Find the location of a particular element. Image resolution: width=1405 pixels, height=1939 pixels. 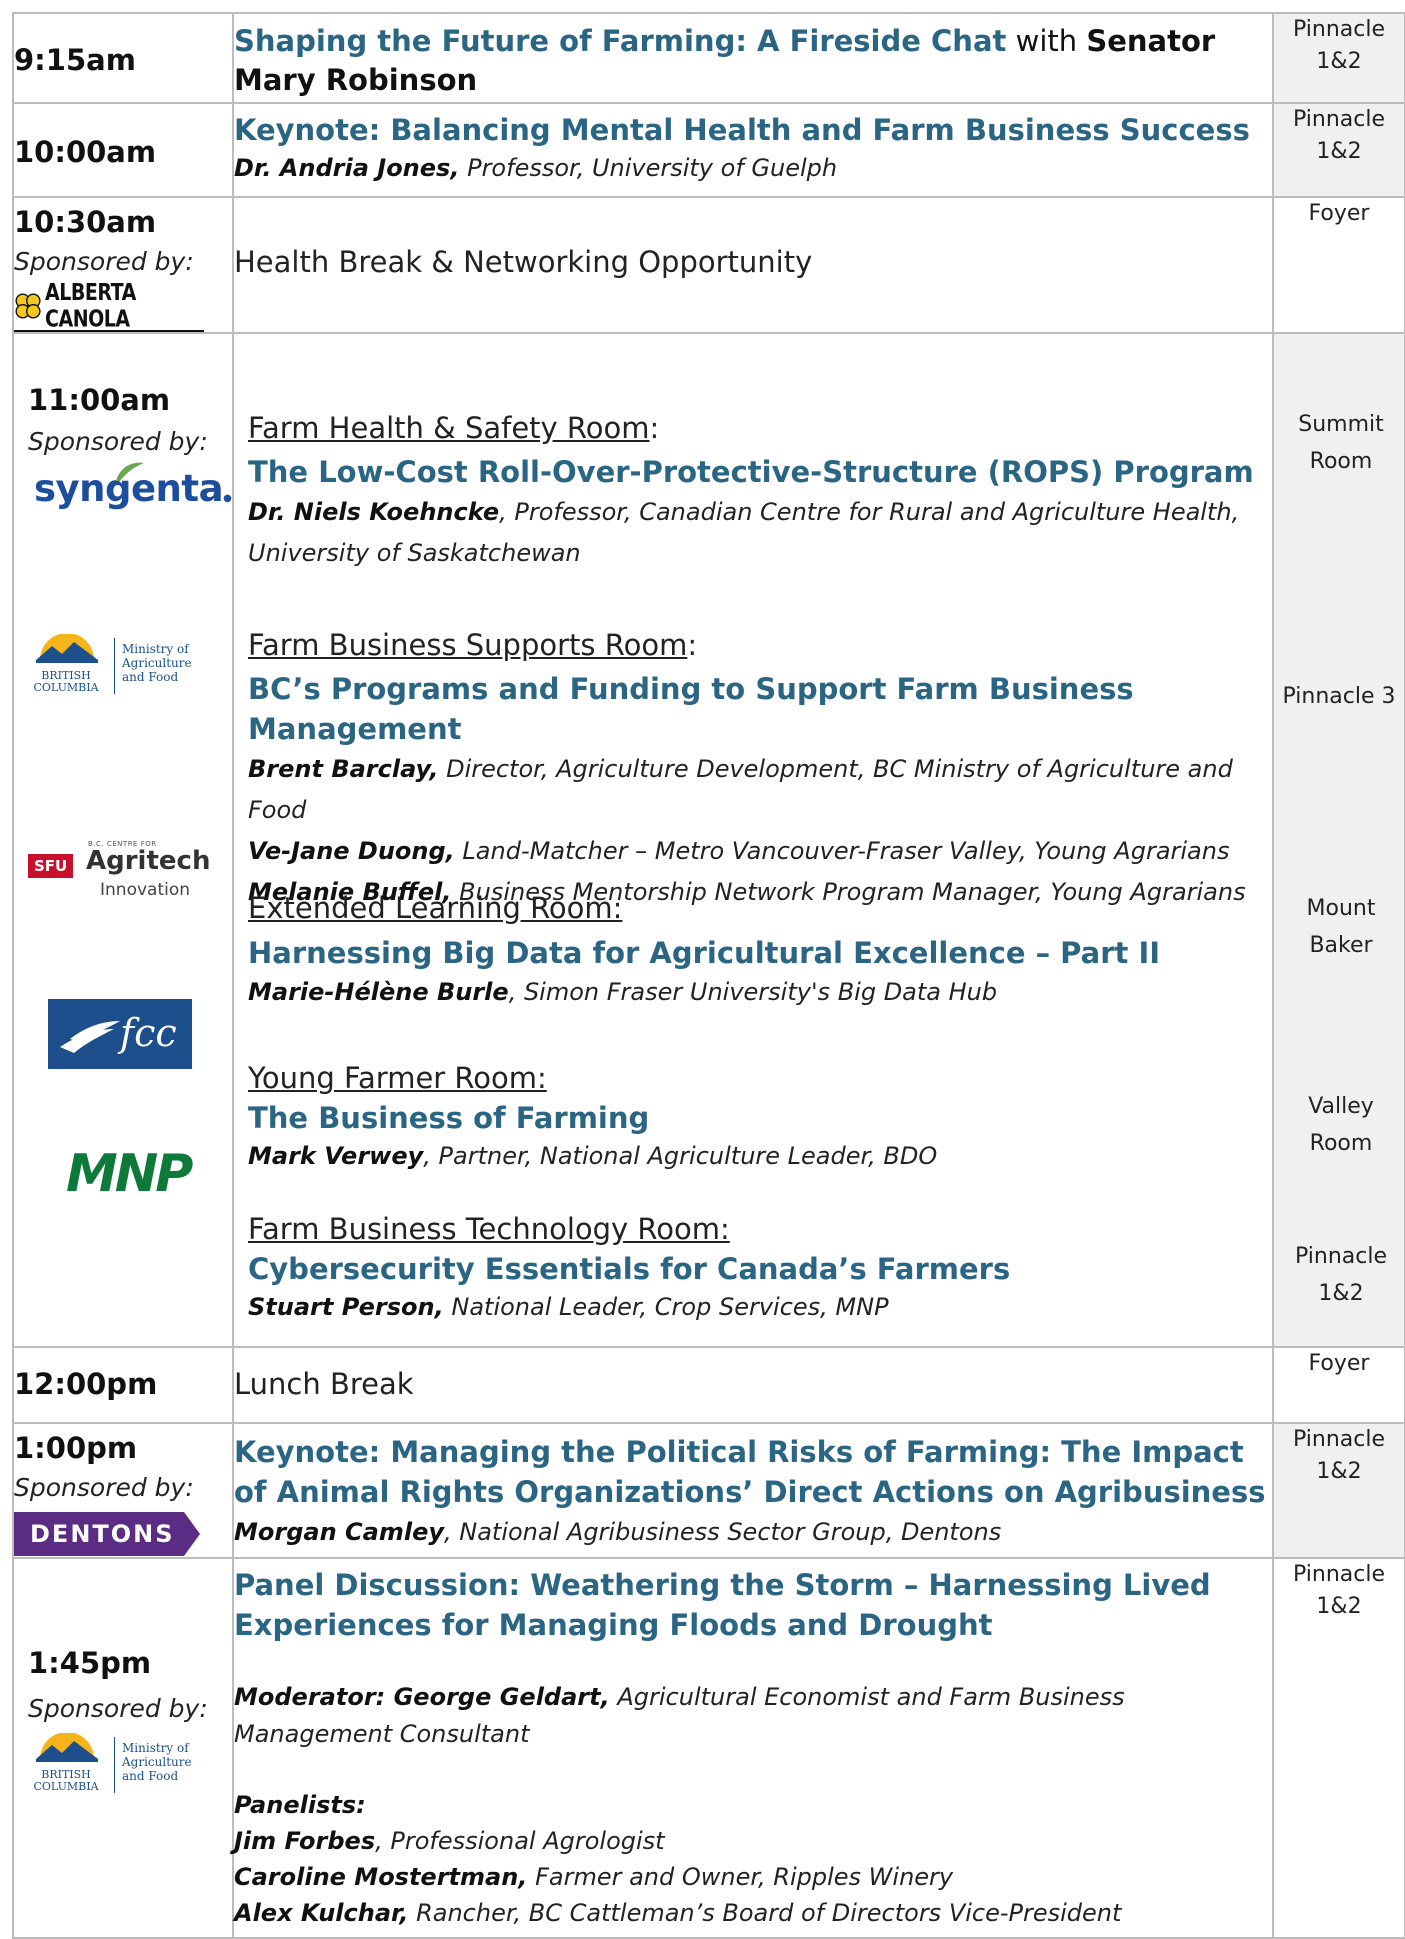

logo-wordmark: DENTONS is located at coordinates (102, 1534).